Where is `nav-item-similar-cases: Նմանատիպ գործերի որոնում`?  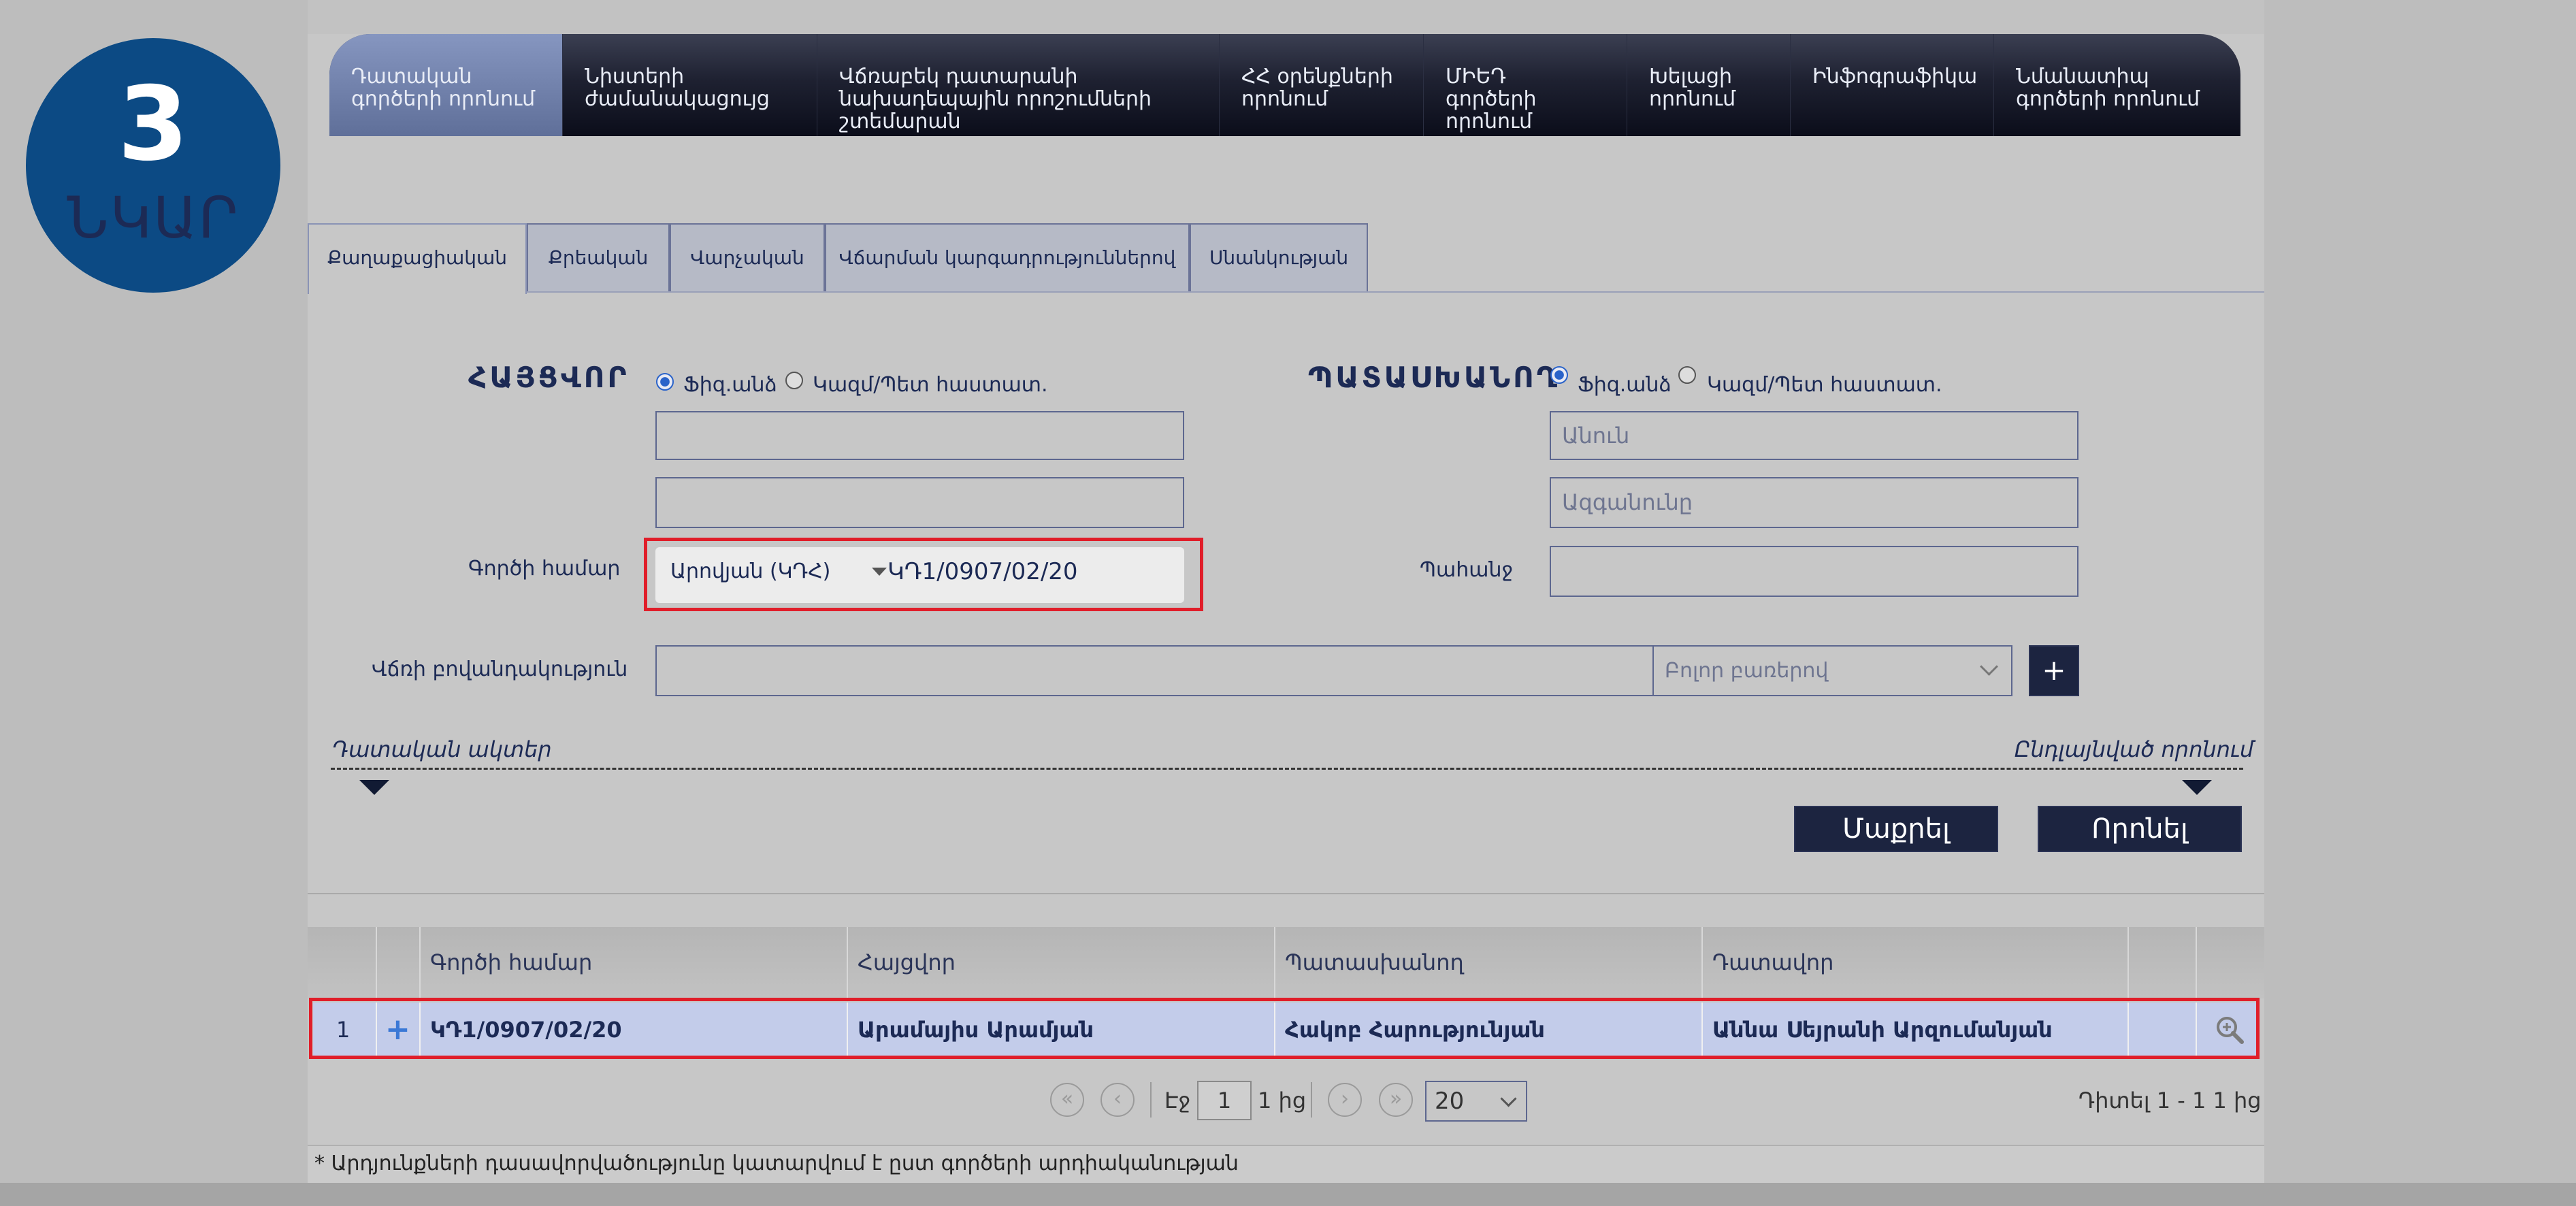
nav-item-similar-cases: Նմանատիպ գործերի որոնում is located at coordinates (2117, 85).